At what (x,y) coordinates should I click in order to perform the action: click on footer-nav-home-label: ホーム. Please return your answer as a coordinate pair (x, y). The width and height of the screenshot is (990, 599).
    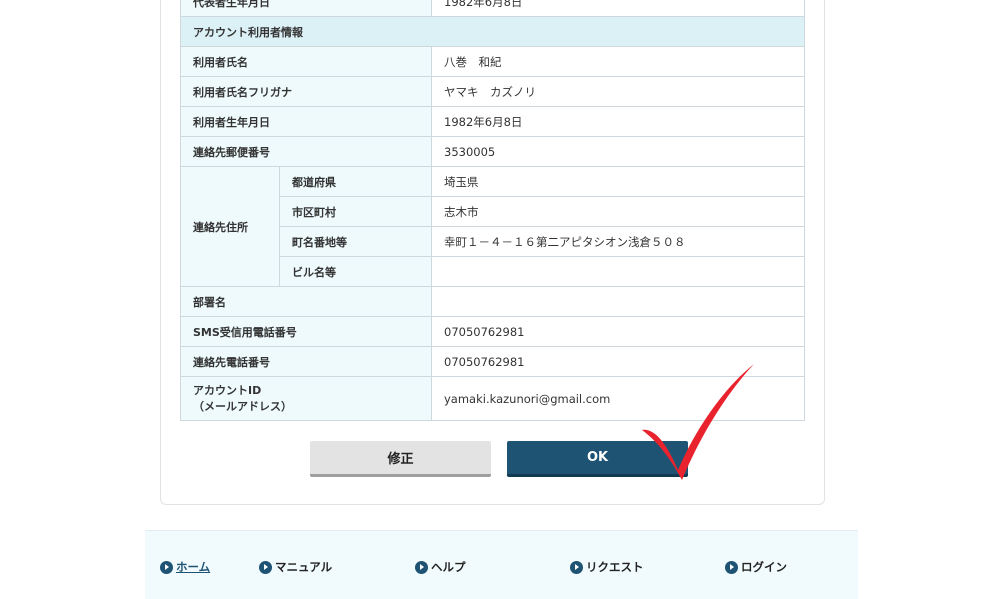
    Looking at the image, I should click on (193, 567).